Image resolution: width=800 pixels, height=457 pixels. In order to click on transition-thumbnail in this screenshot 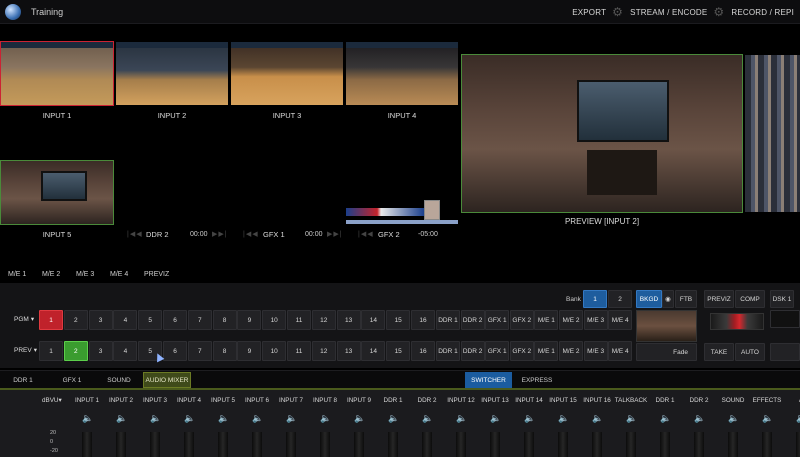, I will do `click(666, 326)`.